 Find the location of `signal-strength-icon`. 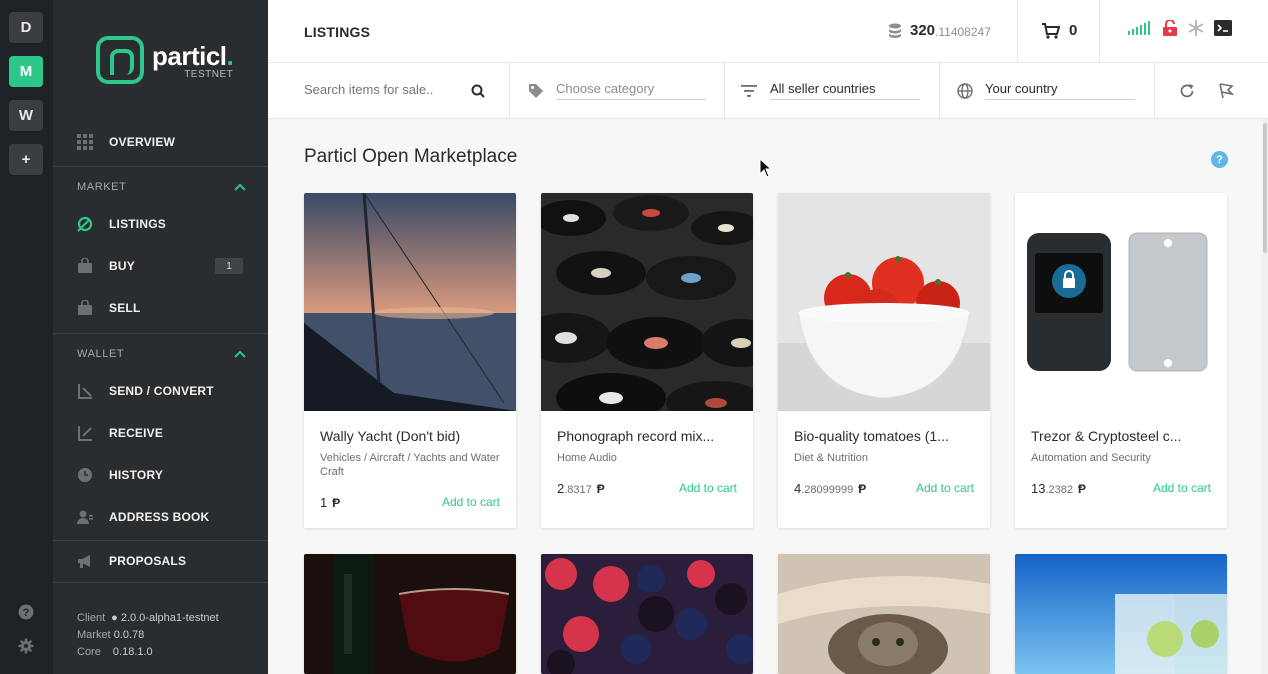

signal-strength-icon is located at coordinates (1140, 28).